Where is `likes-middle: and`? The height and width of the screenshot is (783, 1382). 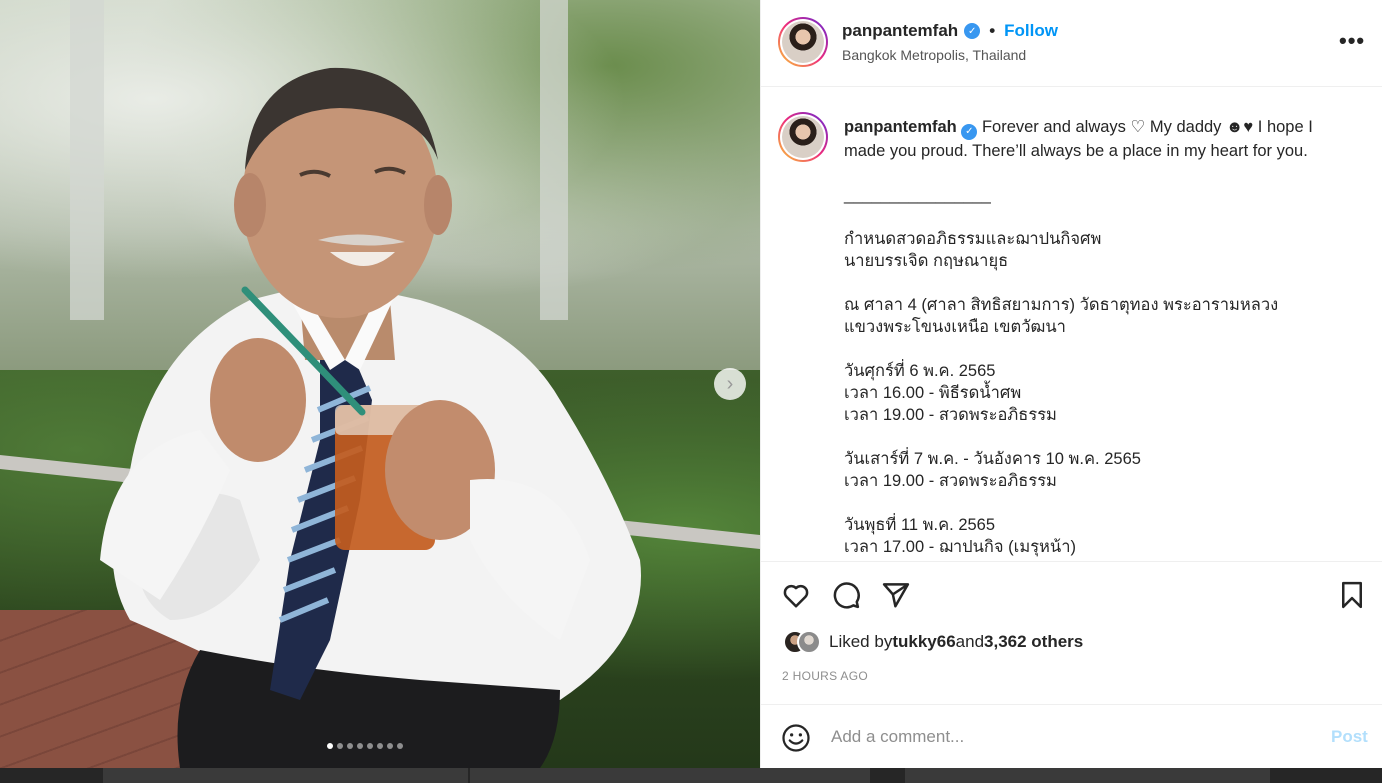
likes-middle: and is located at coordinates (970, 641).